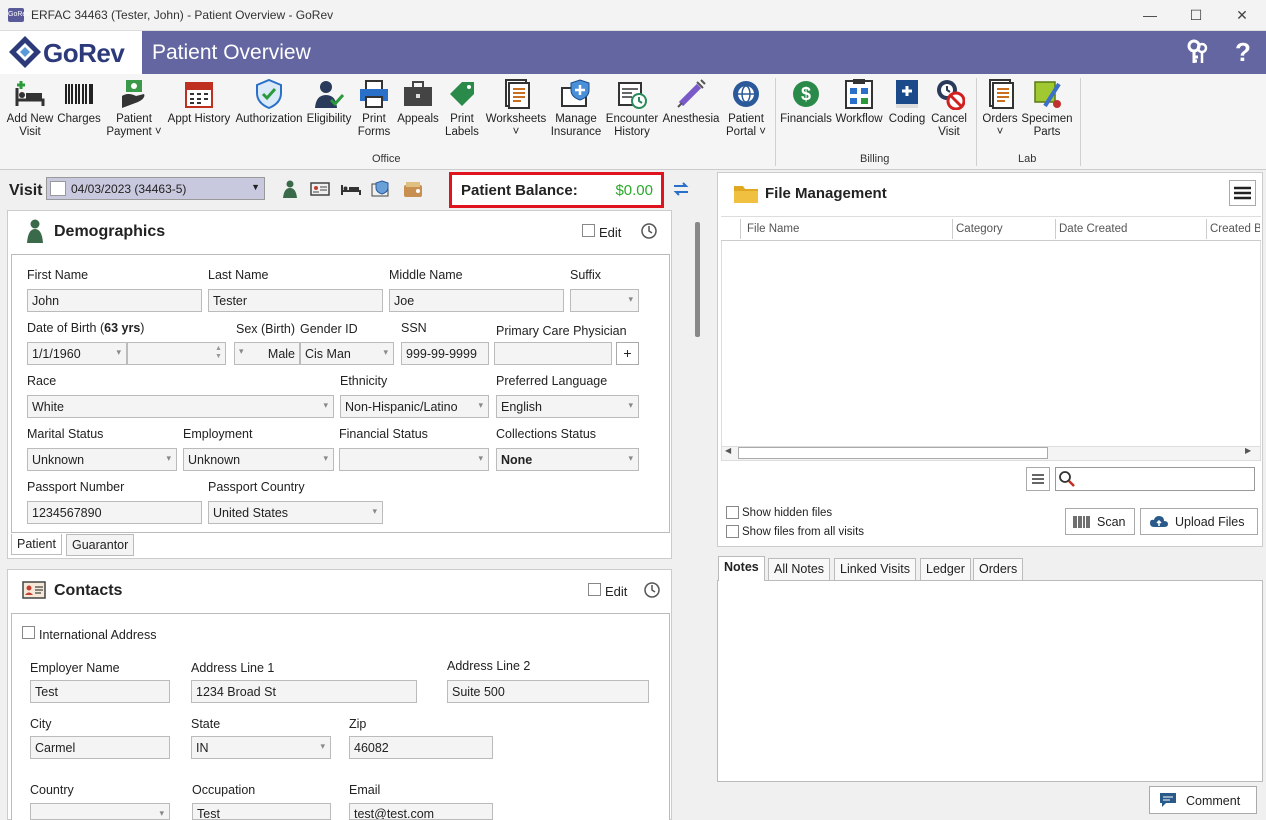  Describe the element at coordinates (632, 95) in the screenshot. I see `encounter-icon` at that location.